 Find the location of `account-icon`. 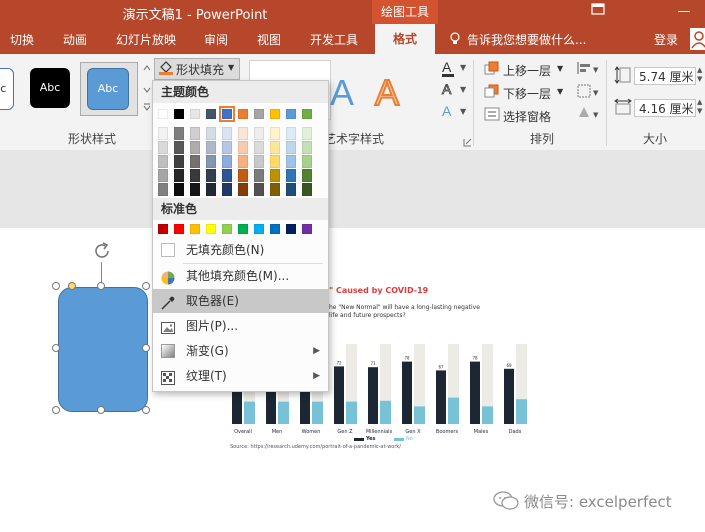

account-icon is located at coordinates (697, 39).